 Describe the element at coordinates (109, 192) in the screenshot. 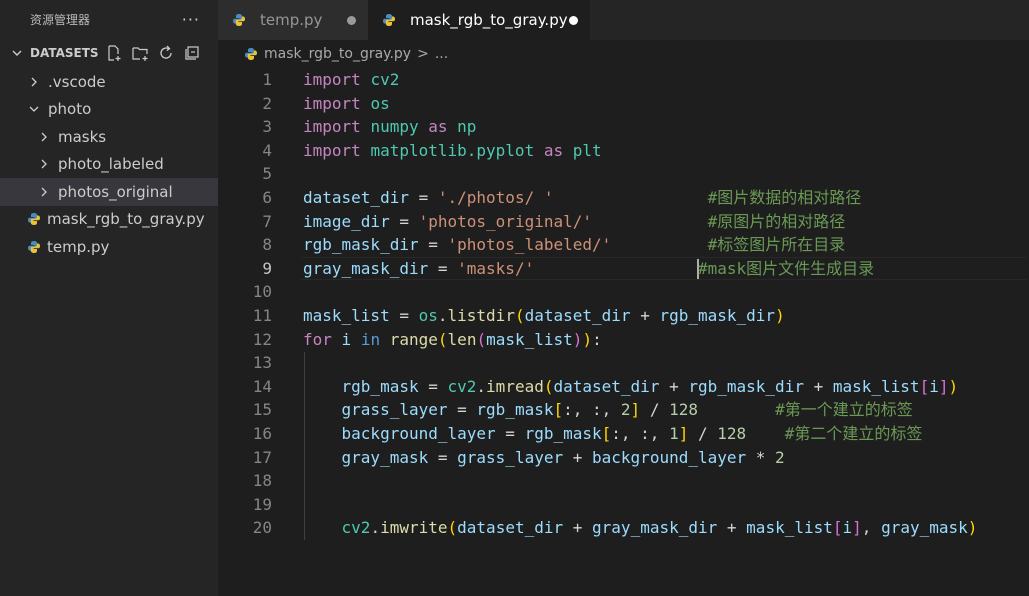

I see `tree-item-photos-original: photos_original` at that location.